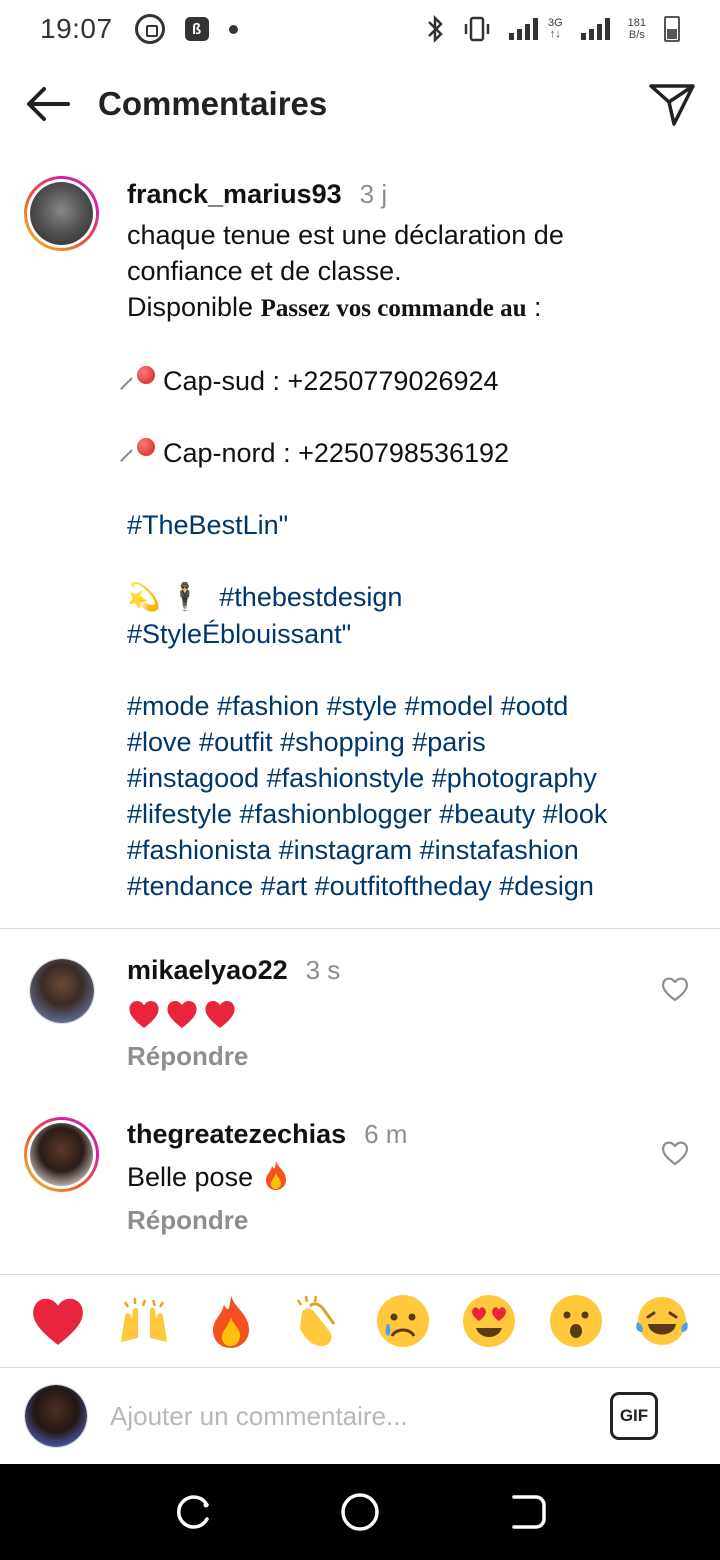  I want to click on gif-button: GIF, so click(634, 1416).